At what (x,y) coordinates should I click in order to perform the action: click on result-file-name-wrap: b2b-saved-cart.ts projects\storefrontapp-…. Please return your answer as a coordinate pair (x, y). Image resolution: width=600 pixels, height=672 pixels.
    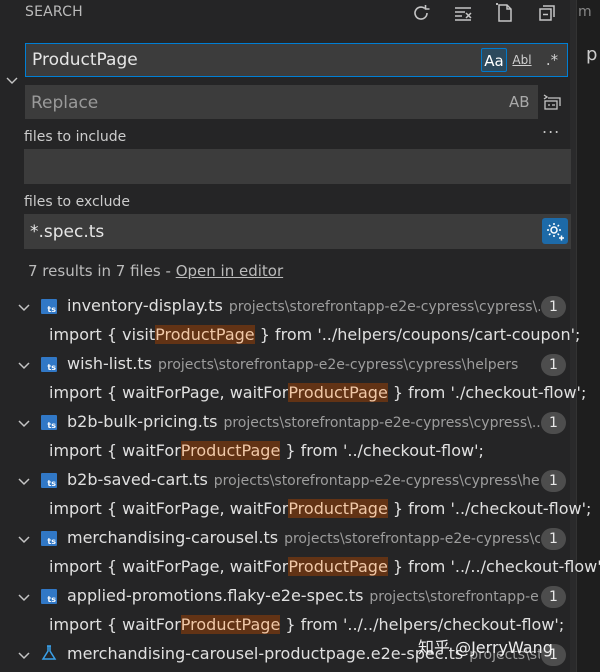
    Looking at the image, I should click on (303, 479).